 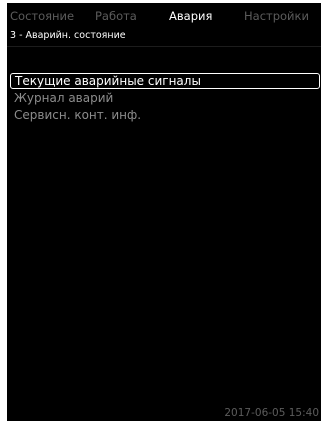 What do you see at coordinates (165, 81) in the screenshot?
I see `menu-item-current-alarms: Текущие аварийные сигналы` at bounding box center [165, 81].